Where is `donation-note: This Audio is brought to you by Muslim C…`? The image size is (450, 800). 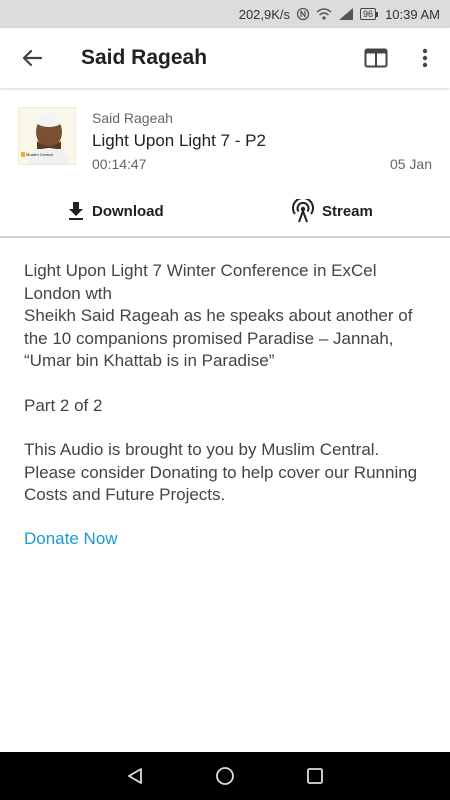
donation-note: This Audio is brought to you by Muslim C… is located at coordinates (221, 472).